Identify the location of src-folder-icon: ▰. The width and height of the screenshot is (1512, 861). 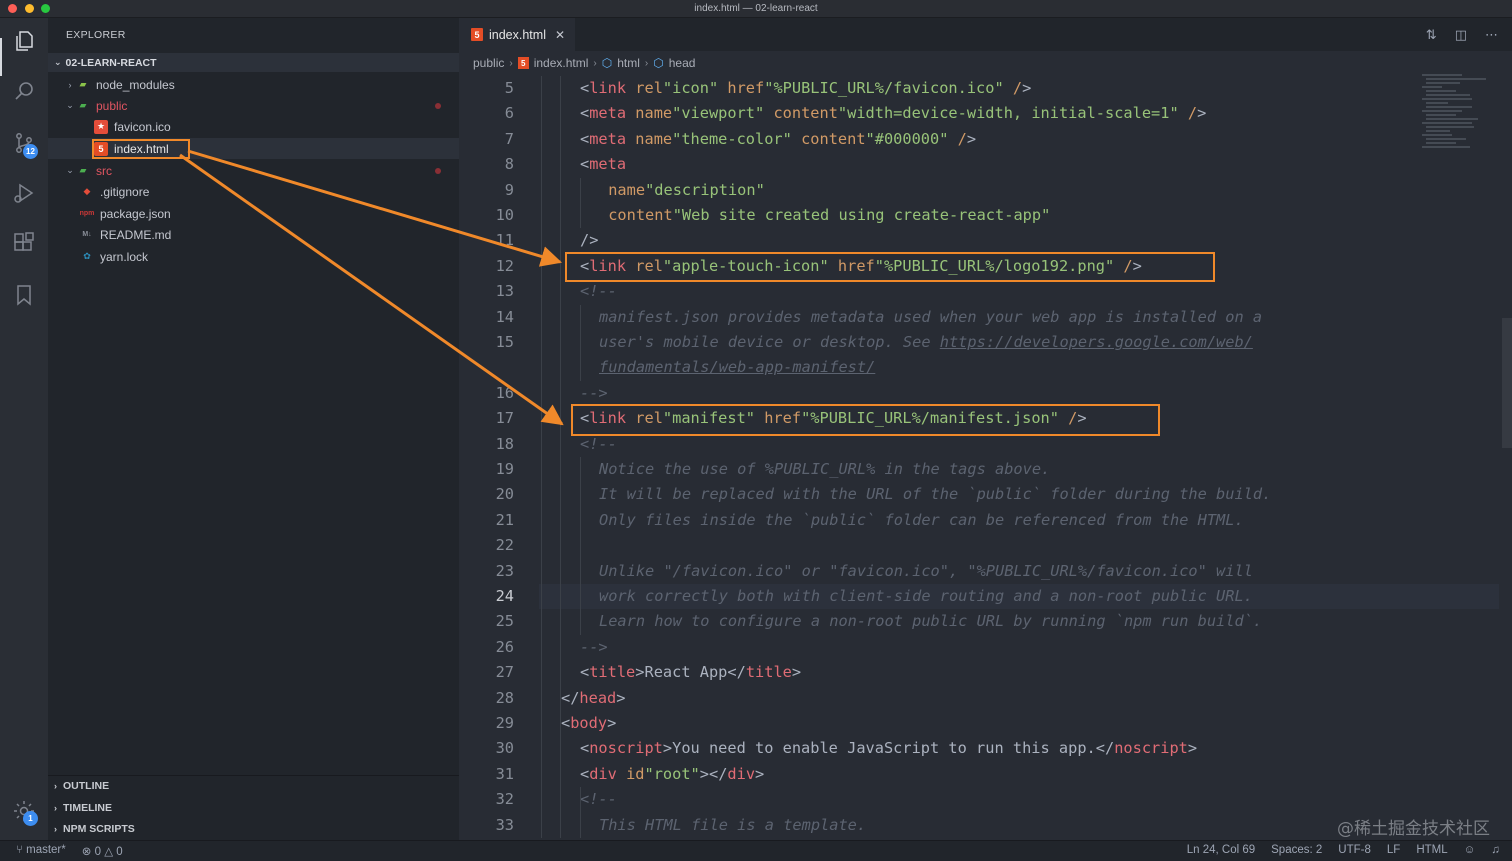
(83, 170).